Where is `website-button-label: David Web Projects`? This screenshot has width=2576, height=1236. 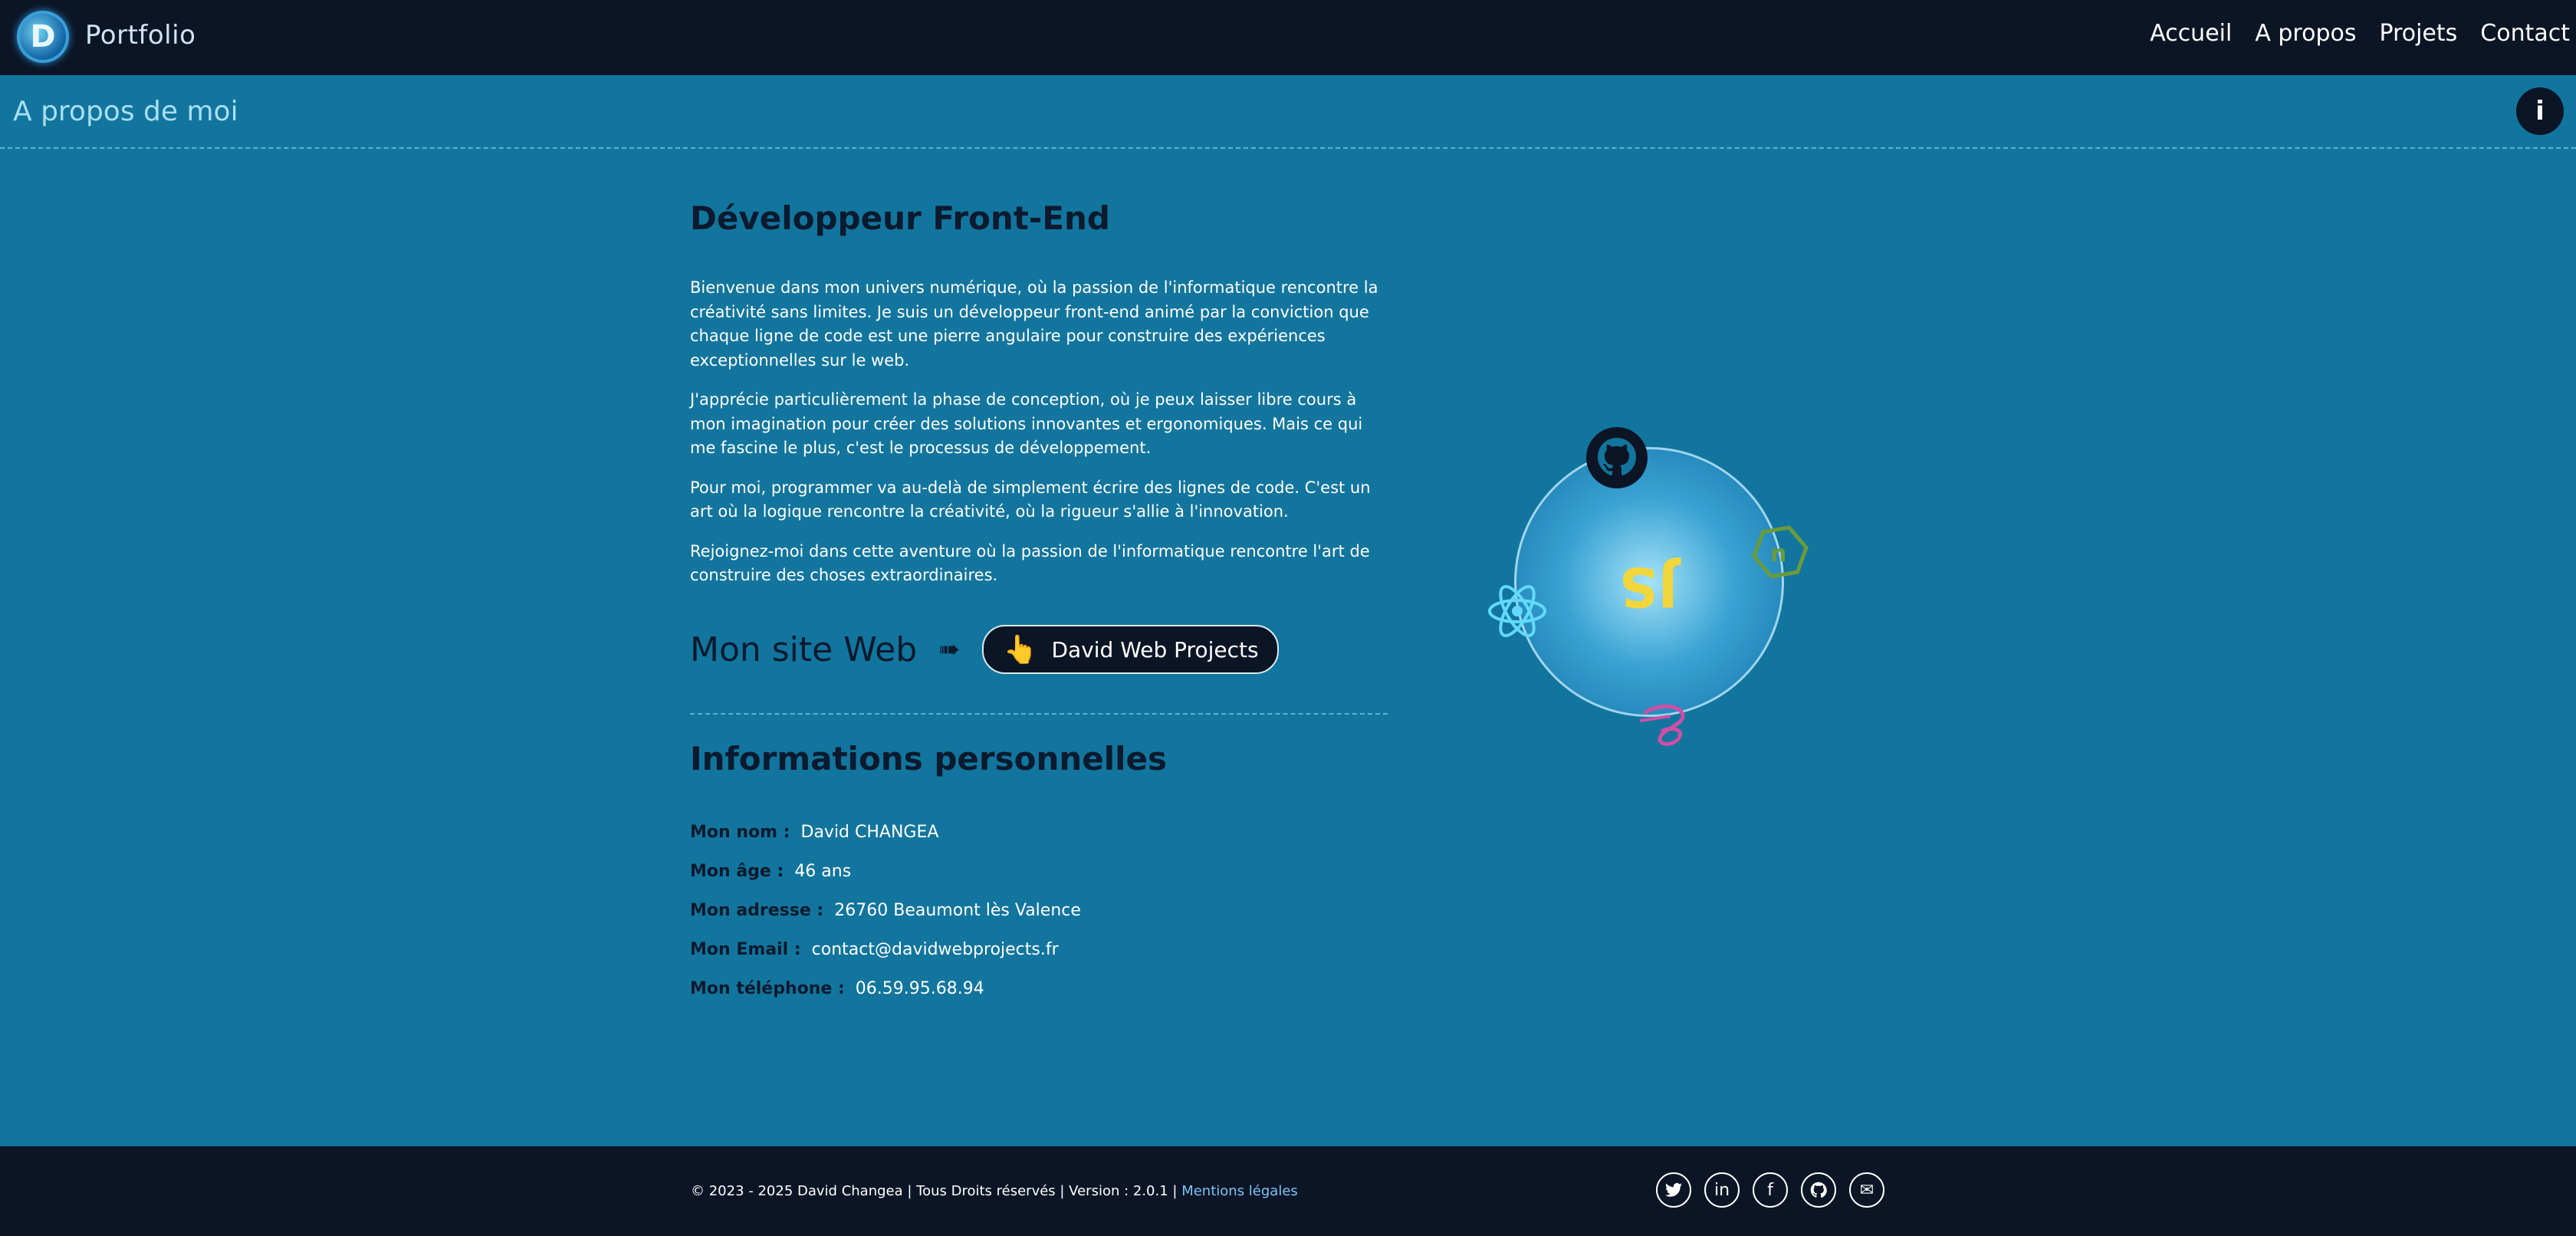 website-button-label: David Web Projects is located at coordinates (1155, 649).